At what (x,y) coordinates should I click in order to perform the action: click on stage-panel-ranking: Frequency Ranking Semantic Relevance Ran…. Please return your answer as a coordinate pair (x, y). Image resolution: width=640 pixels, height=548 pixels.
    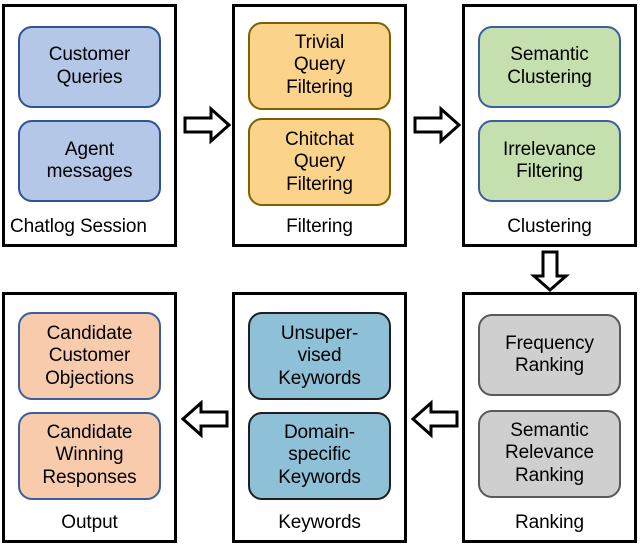
    Looking at the image, I should click on (549, 417).